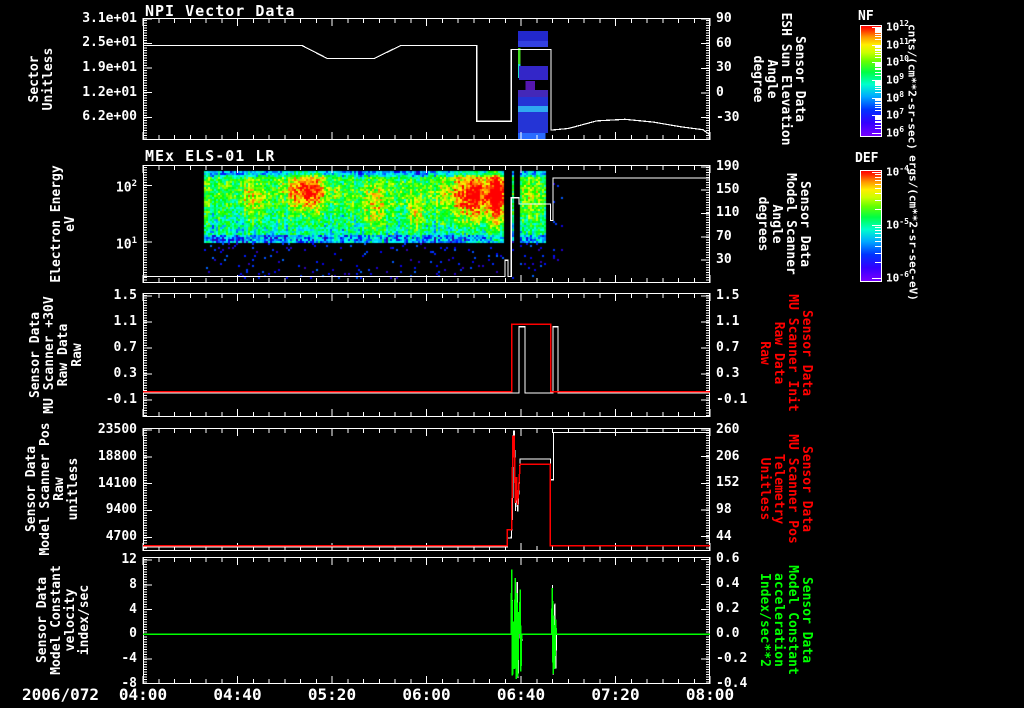 The height and width of the screenshot is (708, 1024). I want to click on colorbar-tick-label: 106, so click(895, 132).